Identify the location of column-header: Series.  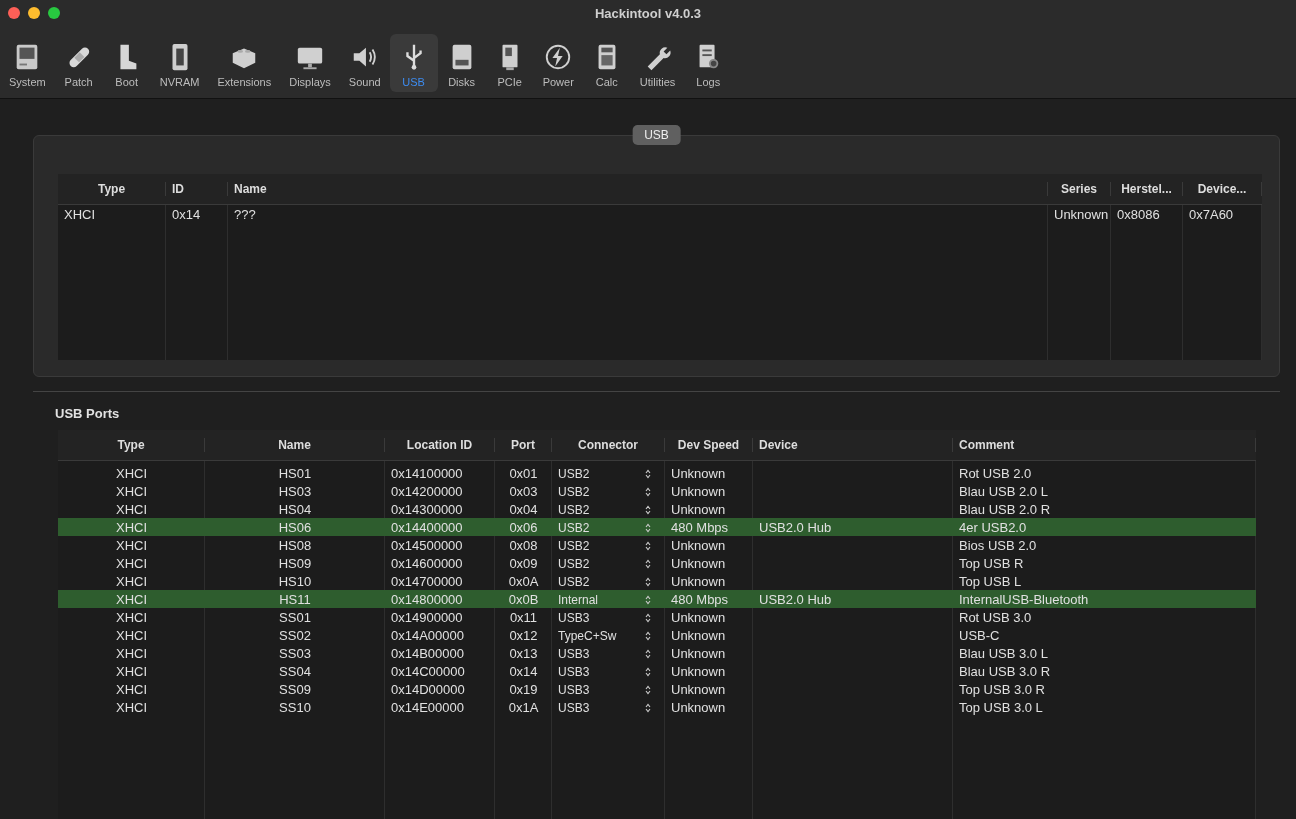
(1079, 189).